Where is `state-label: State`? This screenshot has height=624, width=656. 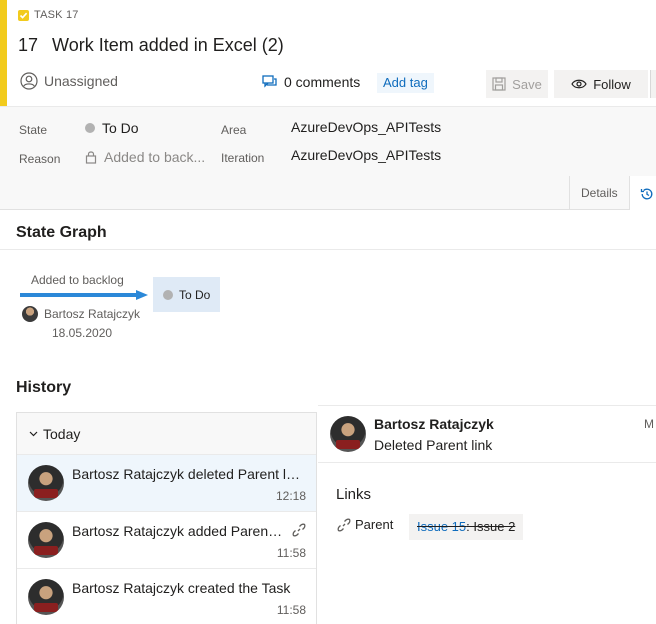
state-label: State is located at coordinates (33, 130).